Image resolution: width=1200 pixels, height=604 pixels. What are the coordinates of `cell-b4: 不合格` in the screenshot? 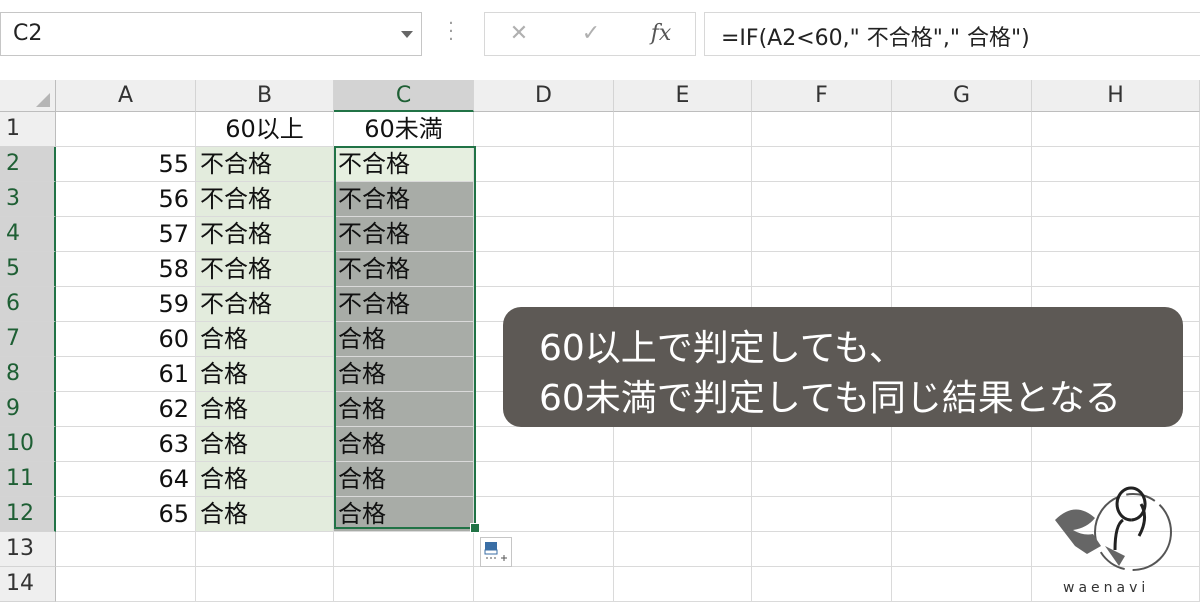 It's located at (265, 234).